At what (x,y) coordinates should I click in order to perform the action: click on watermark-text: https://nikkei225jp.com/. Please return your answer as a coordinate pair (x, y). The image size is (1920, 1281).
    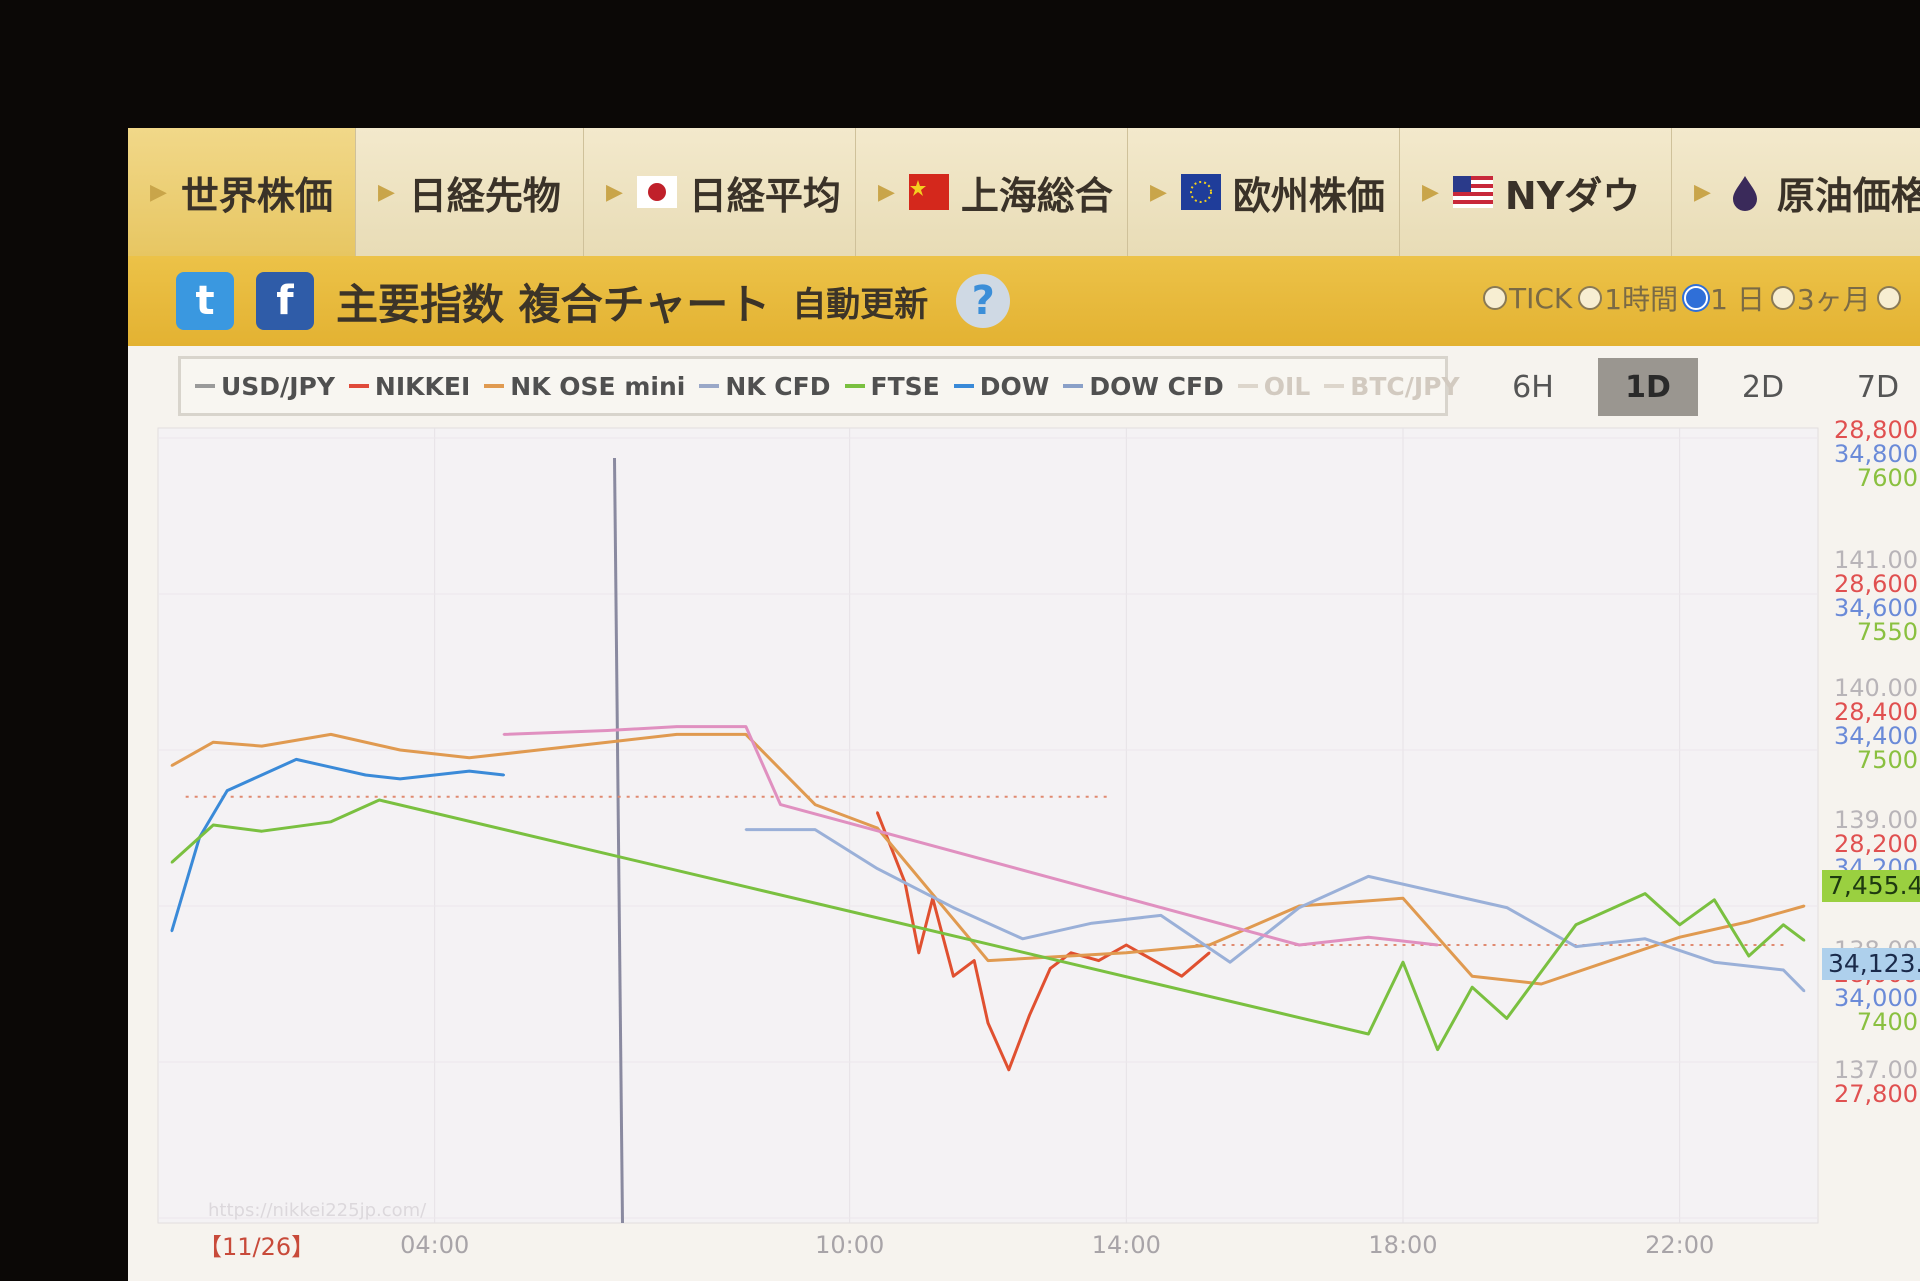
    Looking at the image, I should click on (317, 1210).